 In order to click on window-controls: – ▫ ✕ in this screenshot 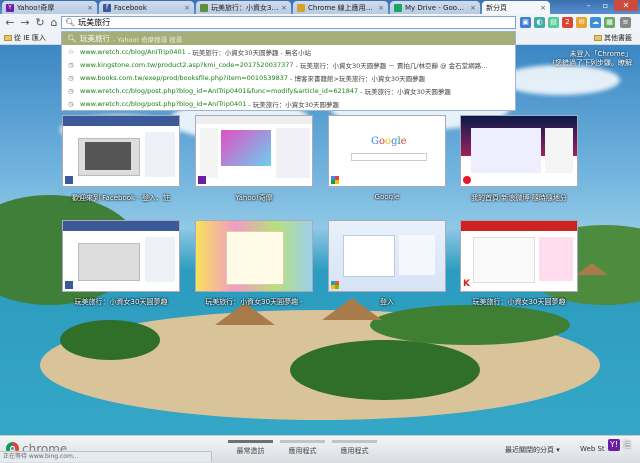, I will do `click(609, 5)`.